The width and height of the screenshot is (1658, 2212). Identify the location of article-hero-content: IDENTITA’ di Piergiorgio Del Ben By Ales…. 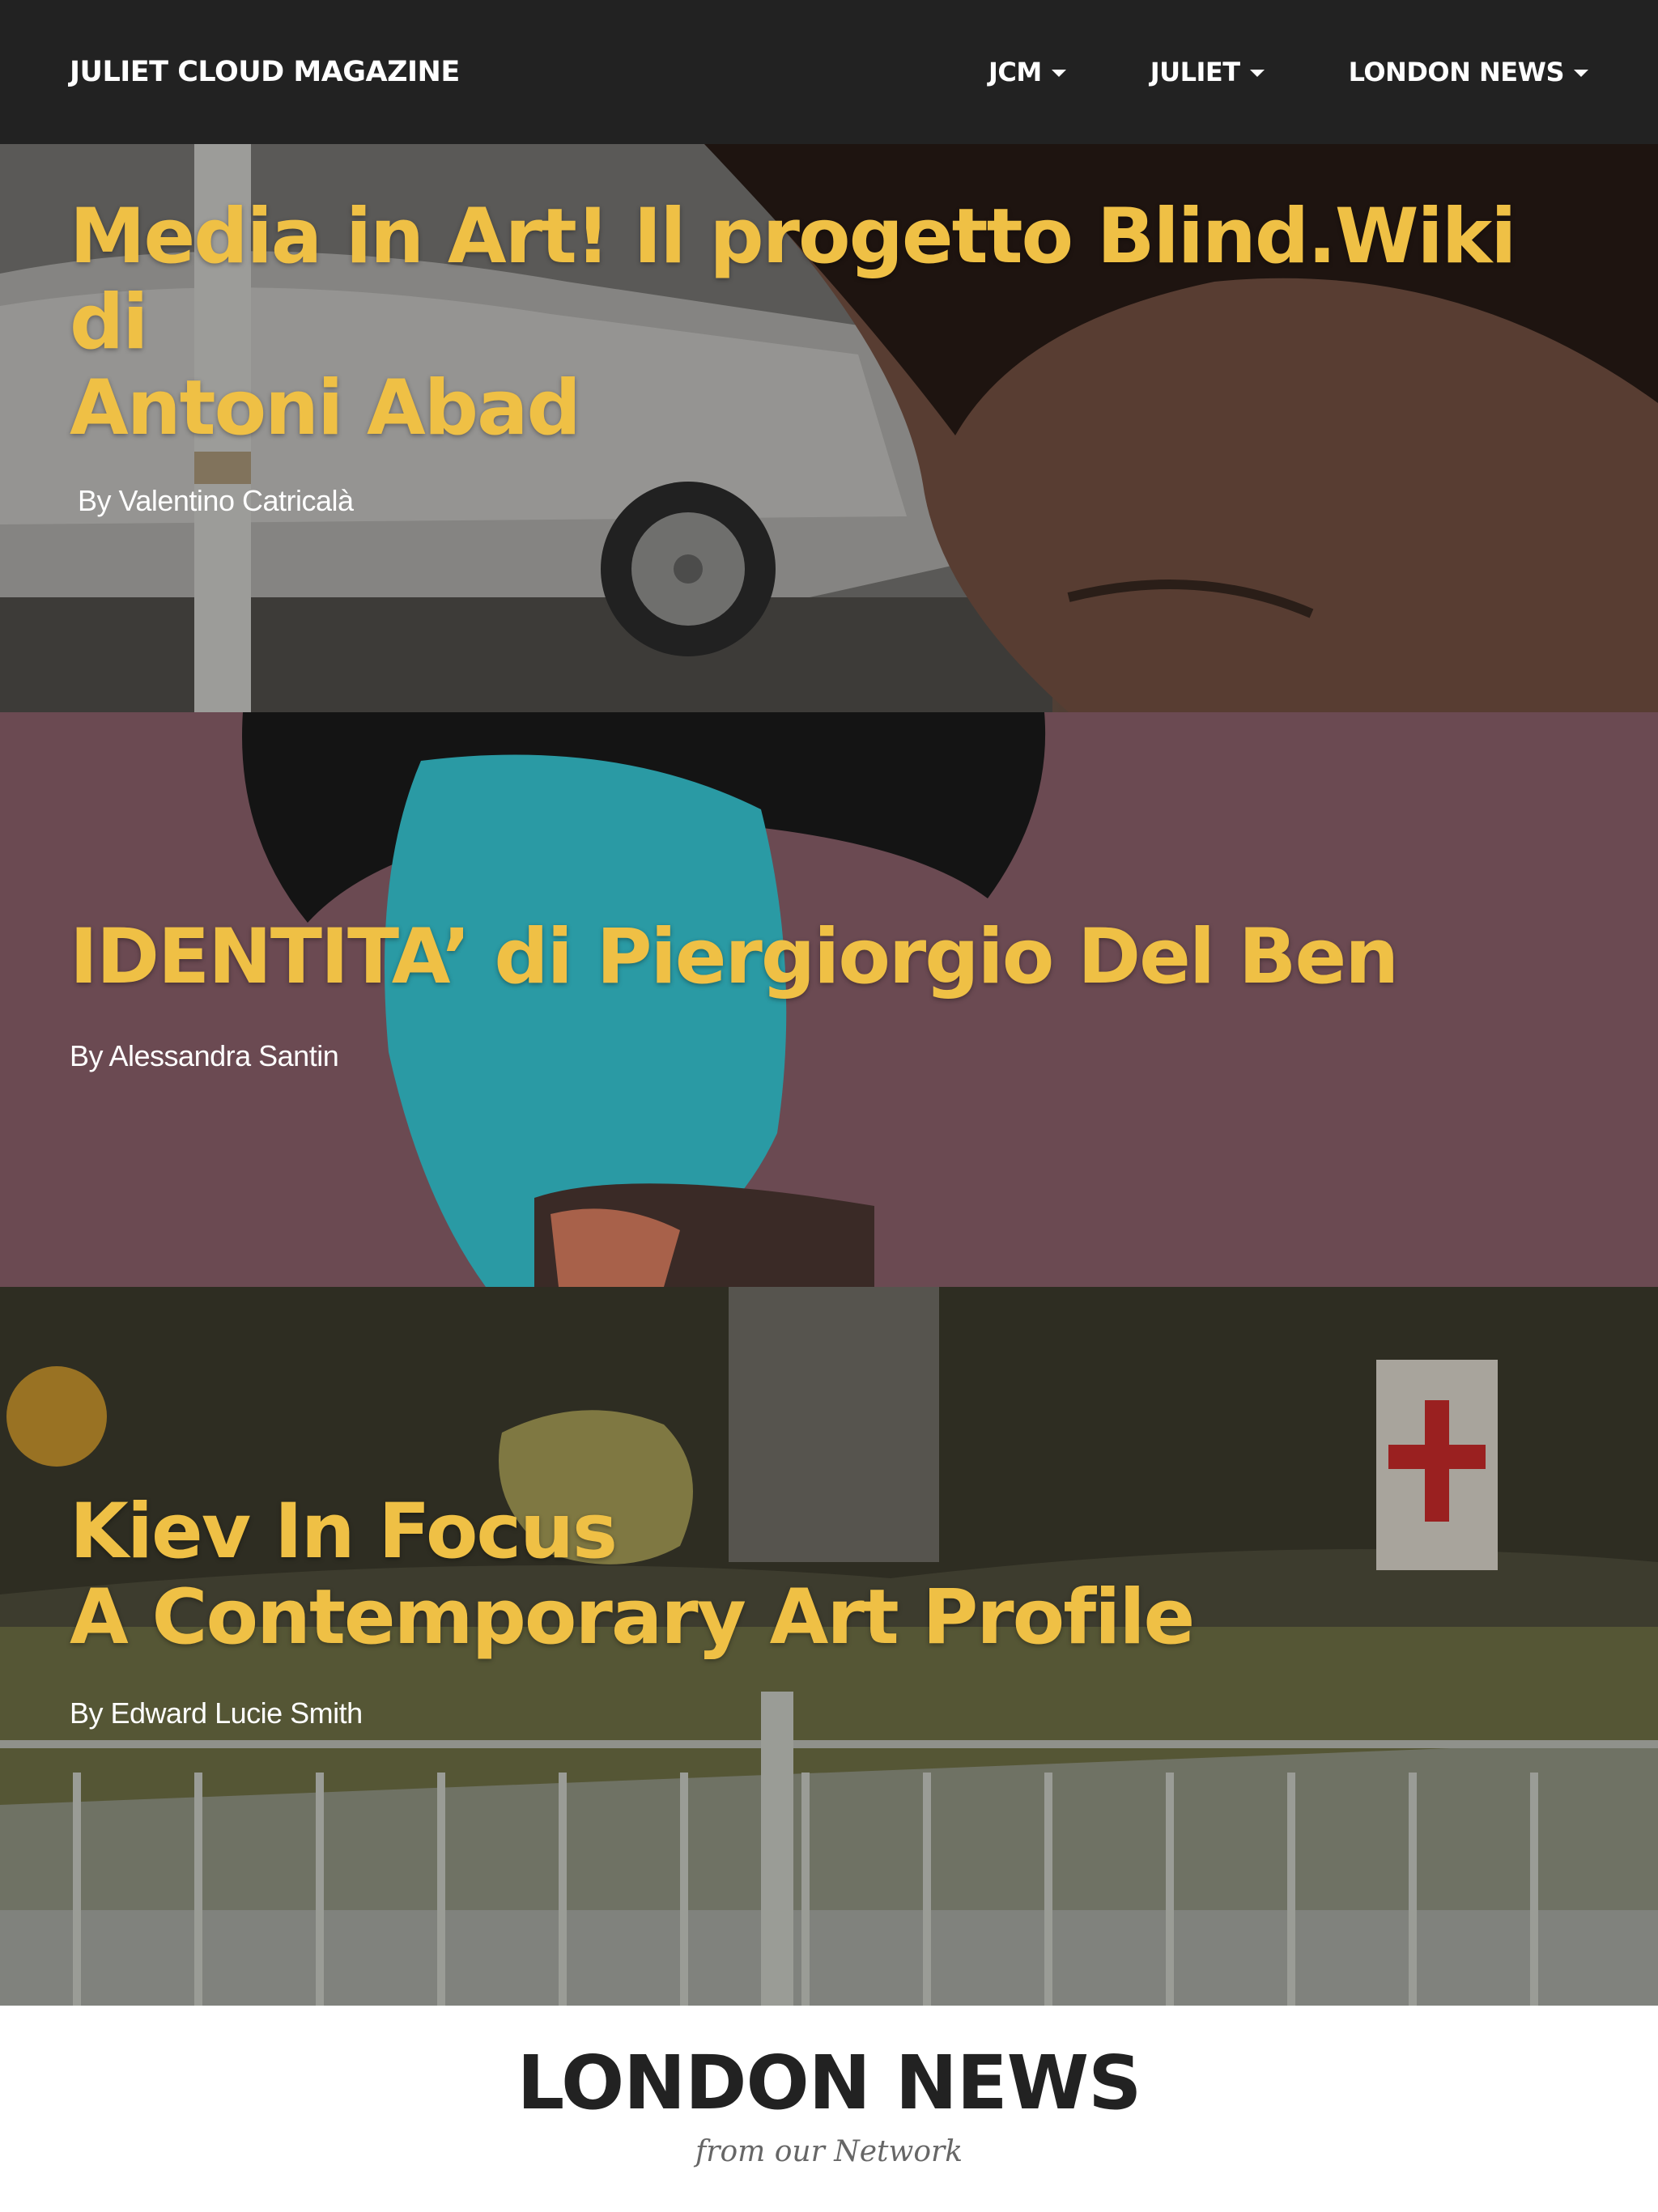
(839, 994).